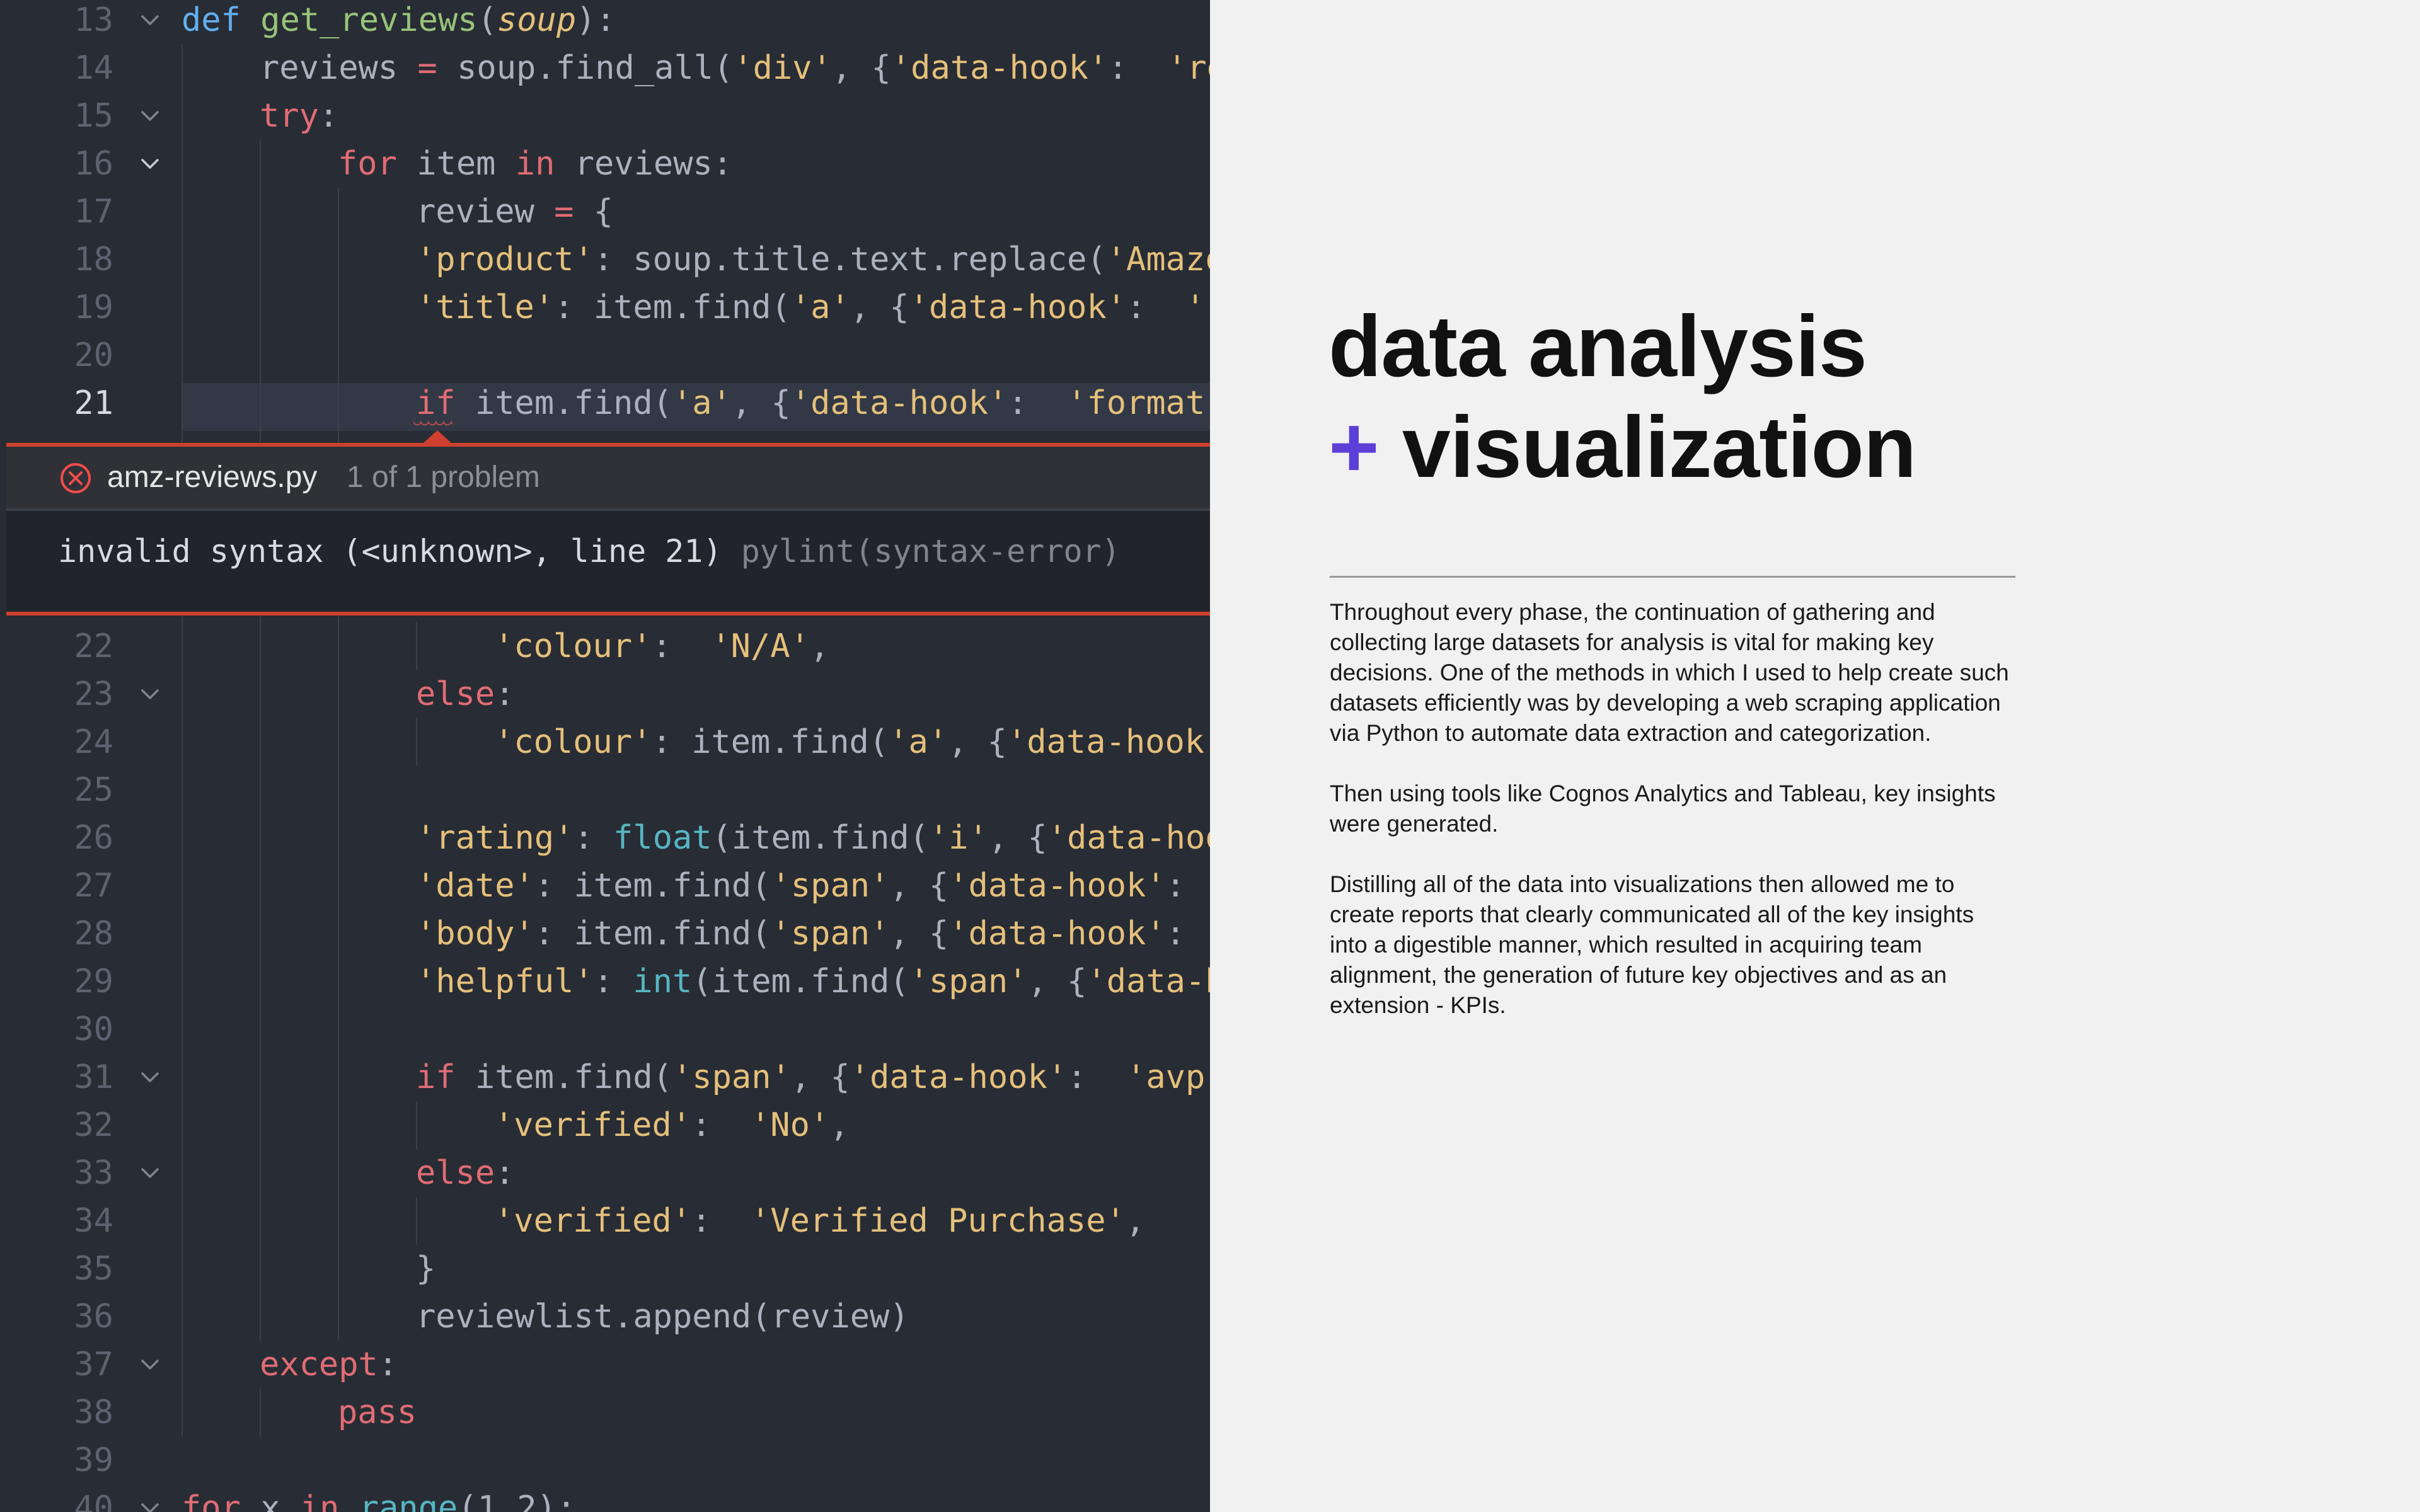 The image size is (2420, 1512). I want to click on code-line: 23 else:, so click(605, 694).